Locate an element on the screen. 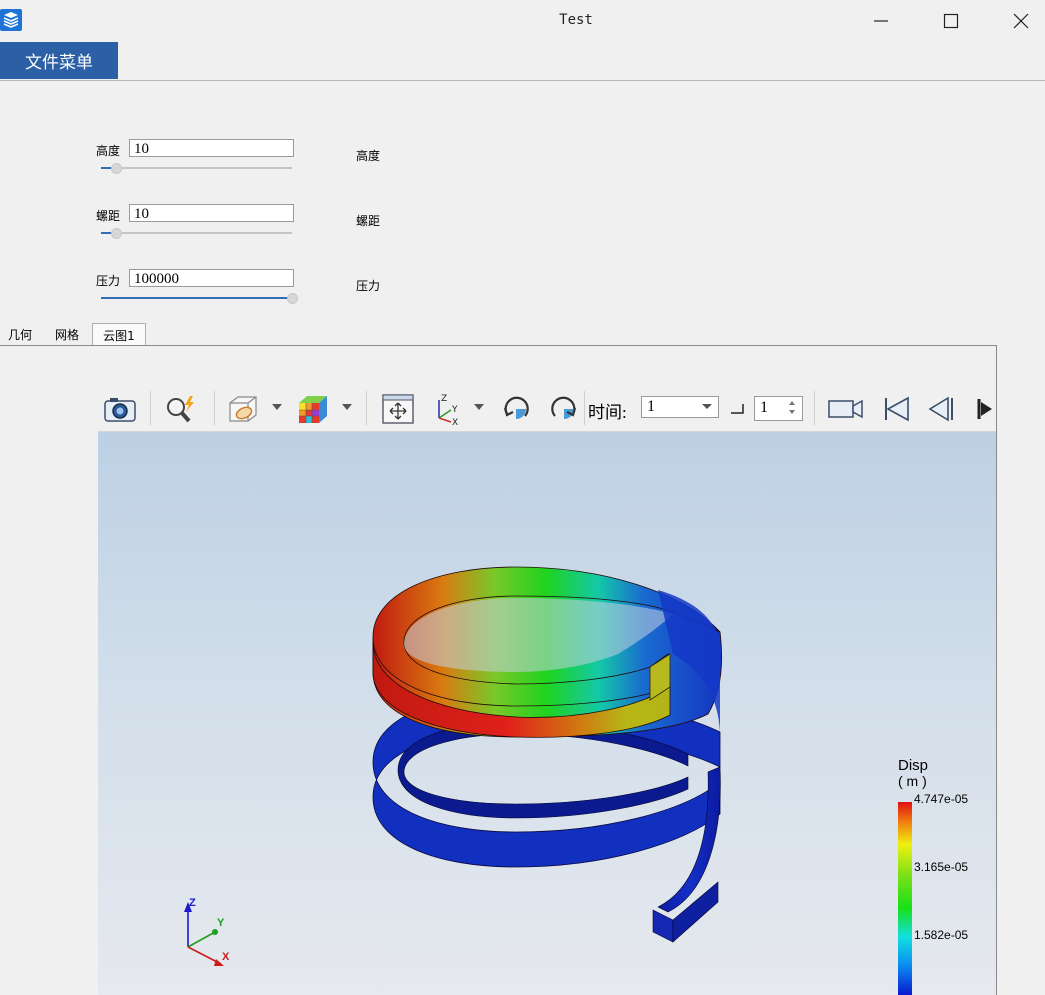  next-frame-icon is located at coordinates (985, 409).